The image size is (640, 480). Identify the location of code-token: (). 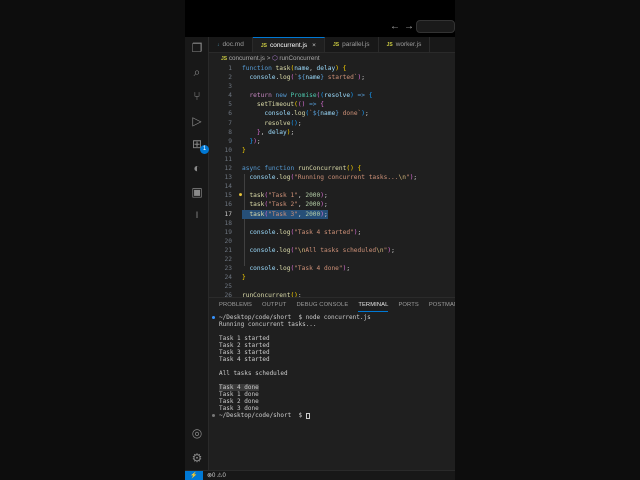
(350, 169).